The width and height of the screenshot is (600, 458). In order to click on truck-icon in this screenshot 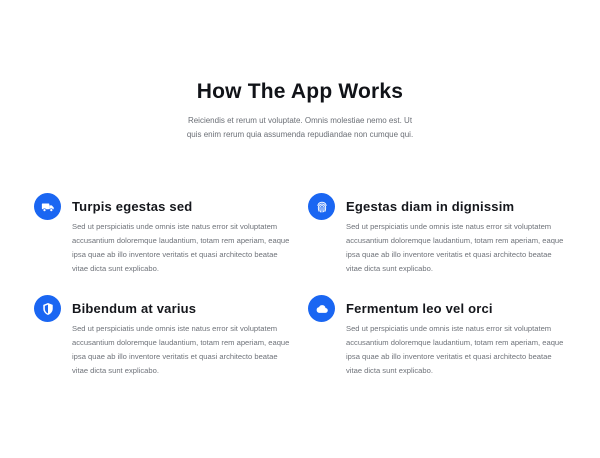, I will do `click(47, 206)`.